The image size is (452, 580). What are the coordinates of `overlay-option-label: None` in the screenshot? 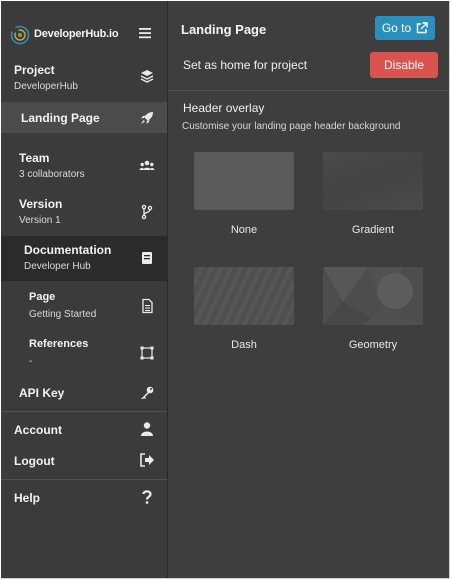 It's located at (244, 230).